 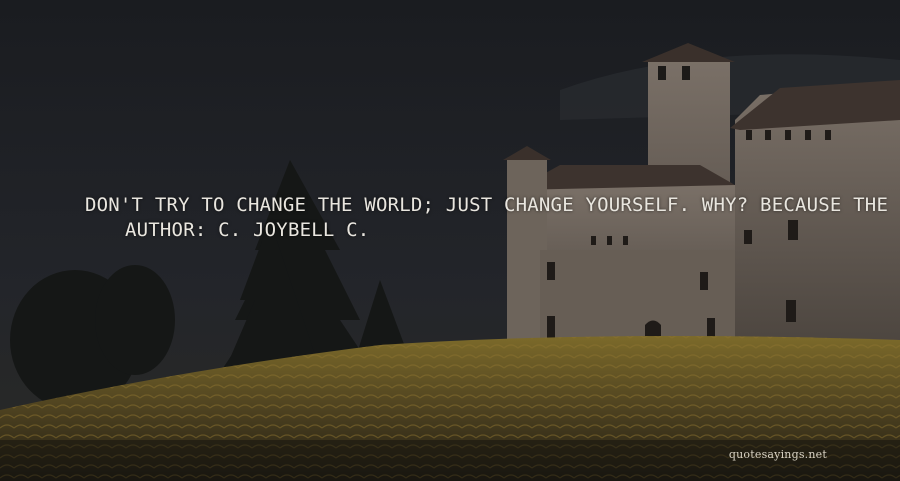 What do you see at coordinates (777, 454) in the screenshot?
I see `site-watermark: quotesayings.net` at bounding box center [777, 454].